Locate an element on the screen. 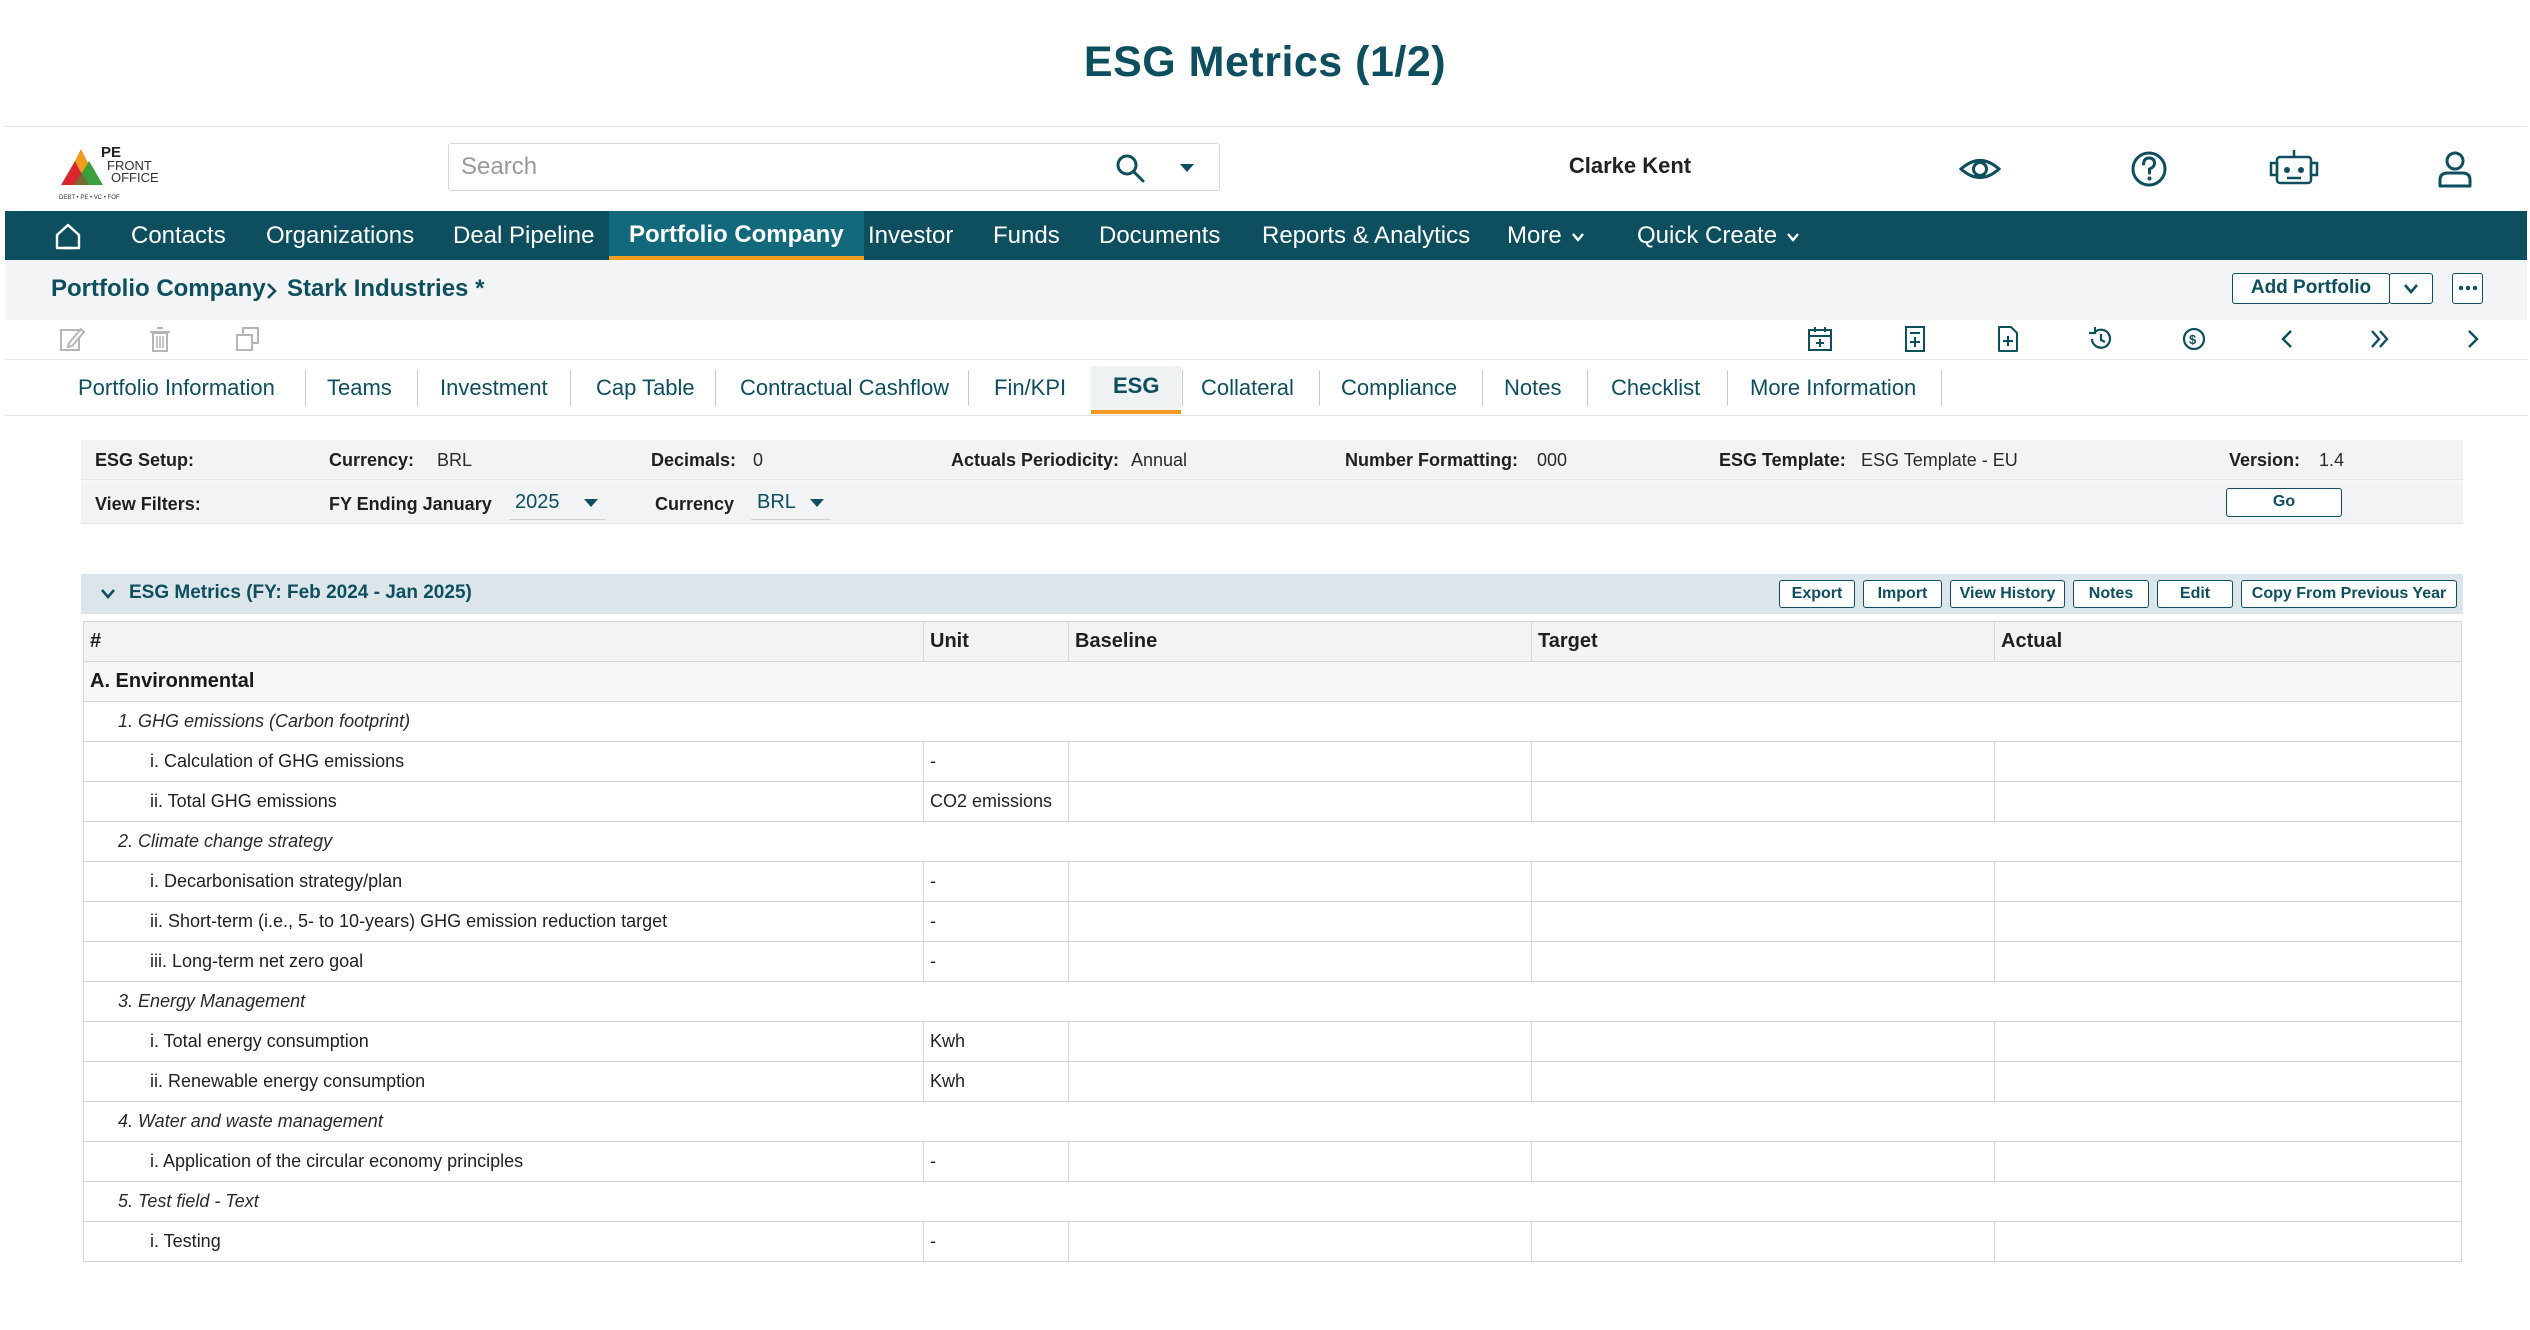  breadcrumb-portfolio-company: Portfolio Company is located at coordinates (158, 289).